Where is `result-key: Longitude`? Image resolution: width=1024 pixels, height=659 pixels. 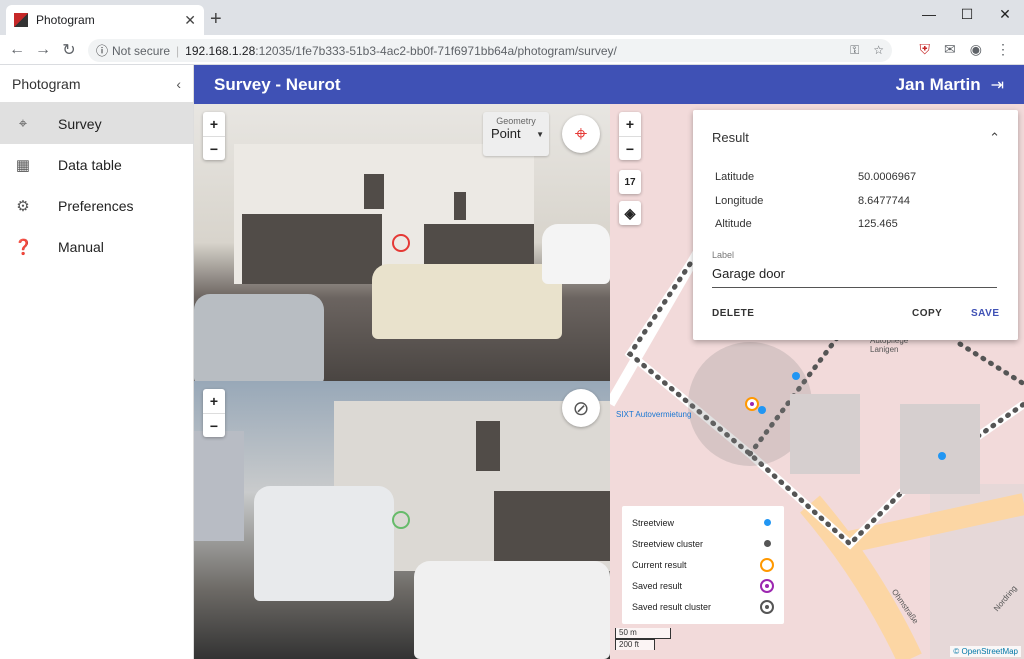 result-key: Longitude is located at coordinates (739, 201).